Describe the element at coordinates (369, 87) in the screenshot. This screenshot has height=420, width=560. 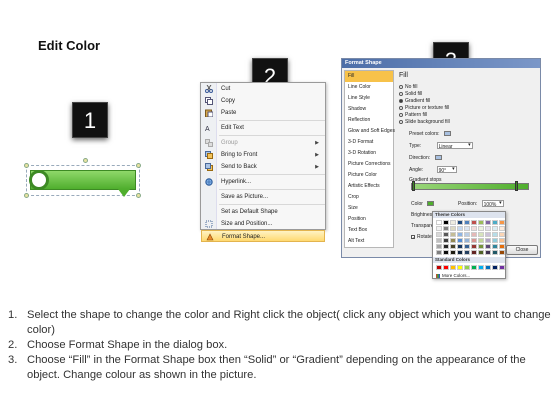
I see `nav-item-line-color: Line Color` at that location.